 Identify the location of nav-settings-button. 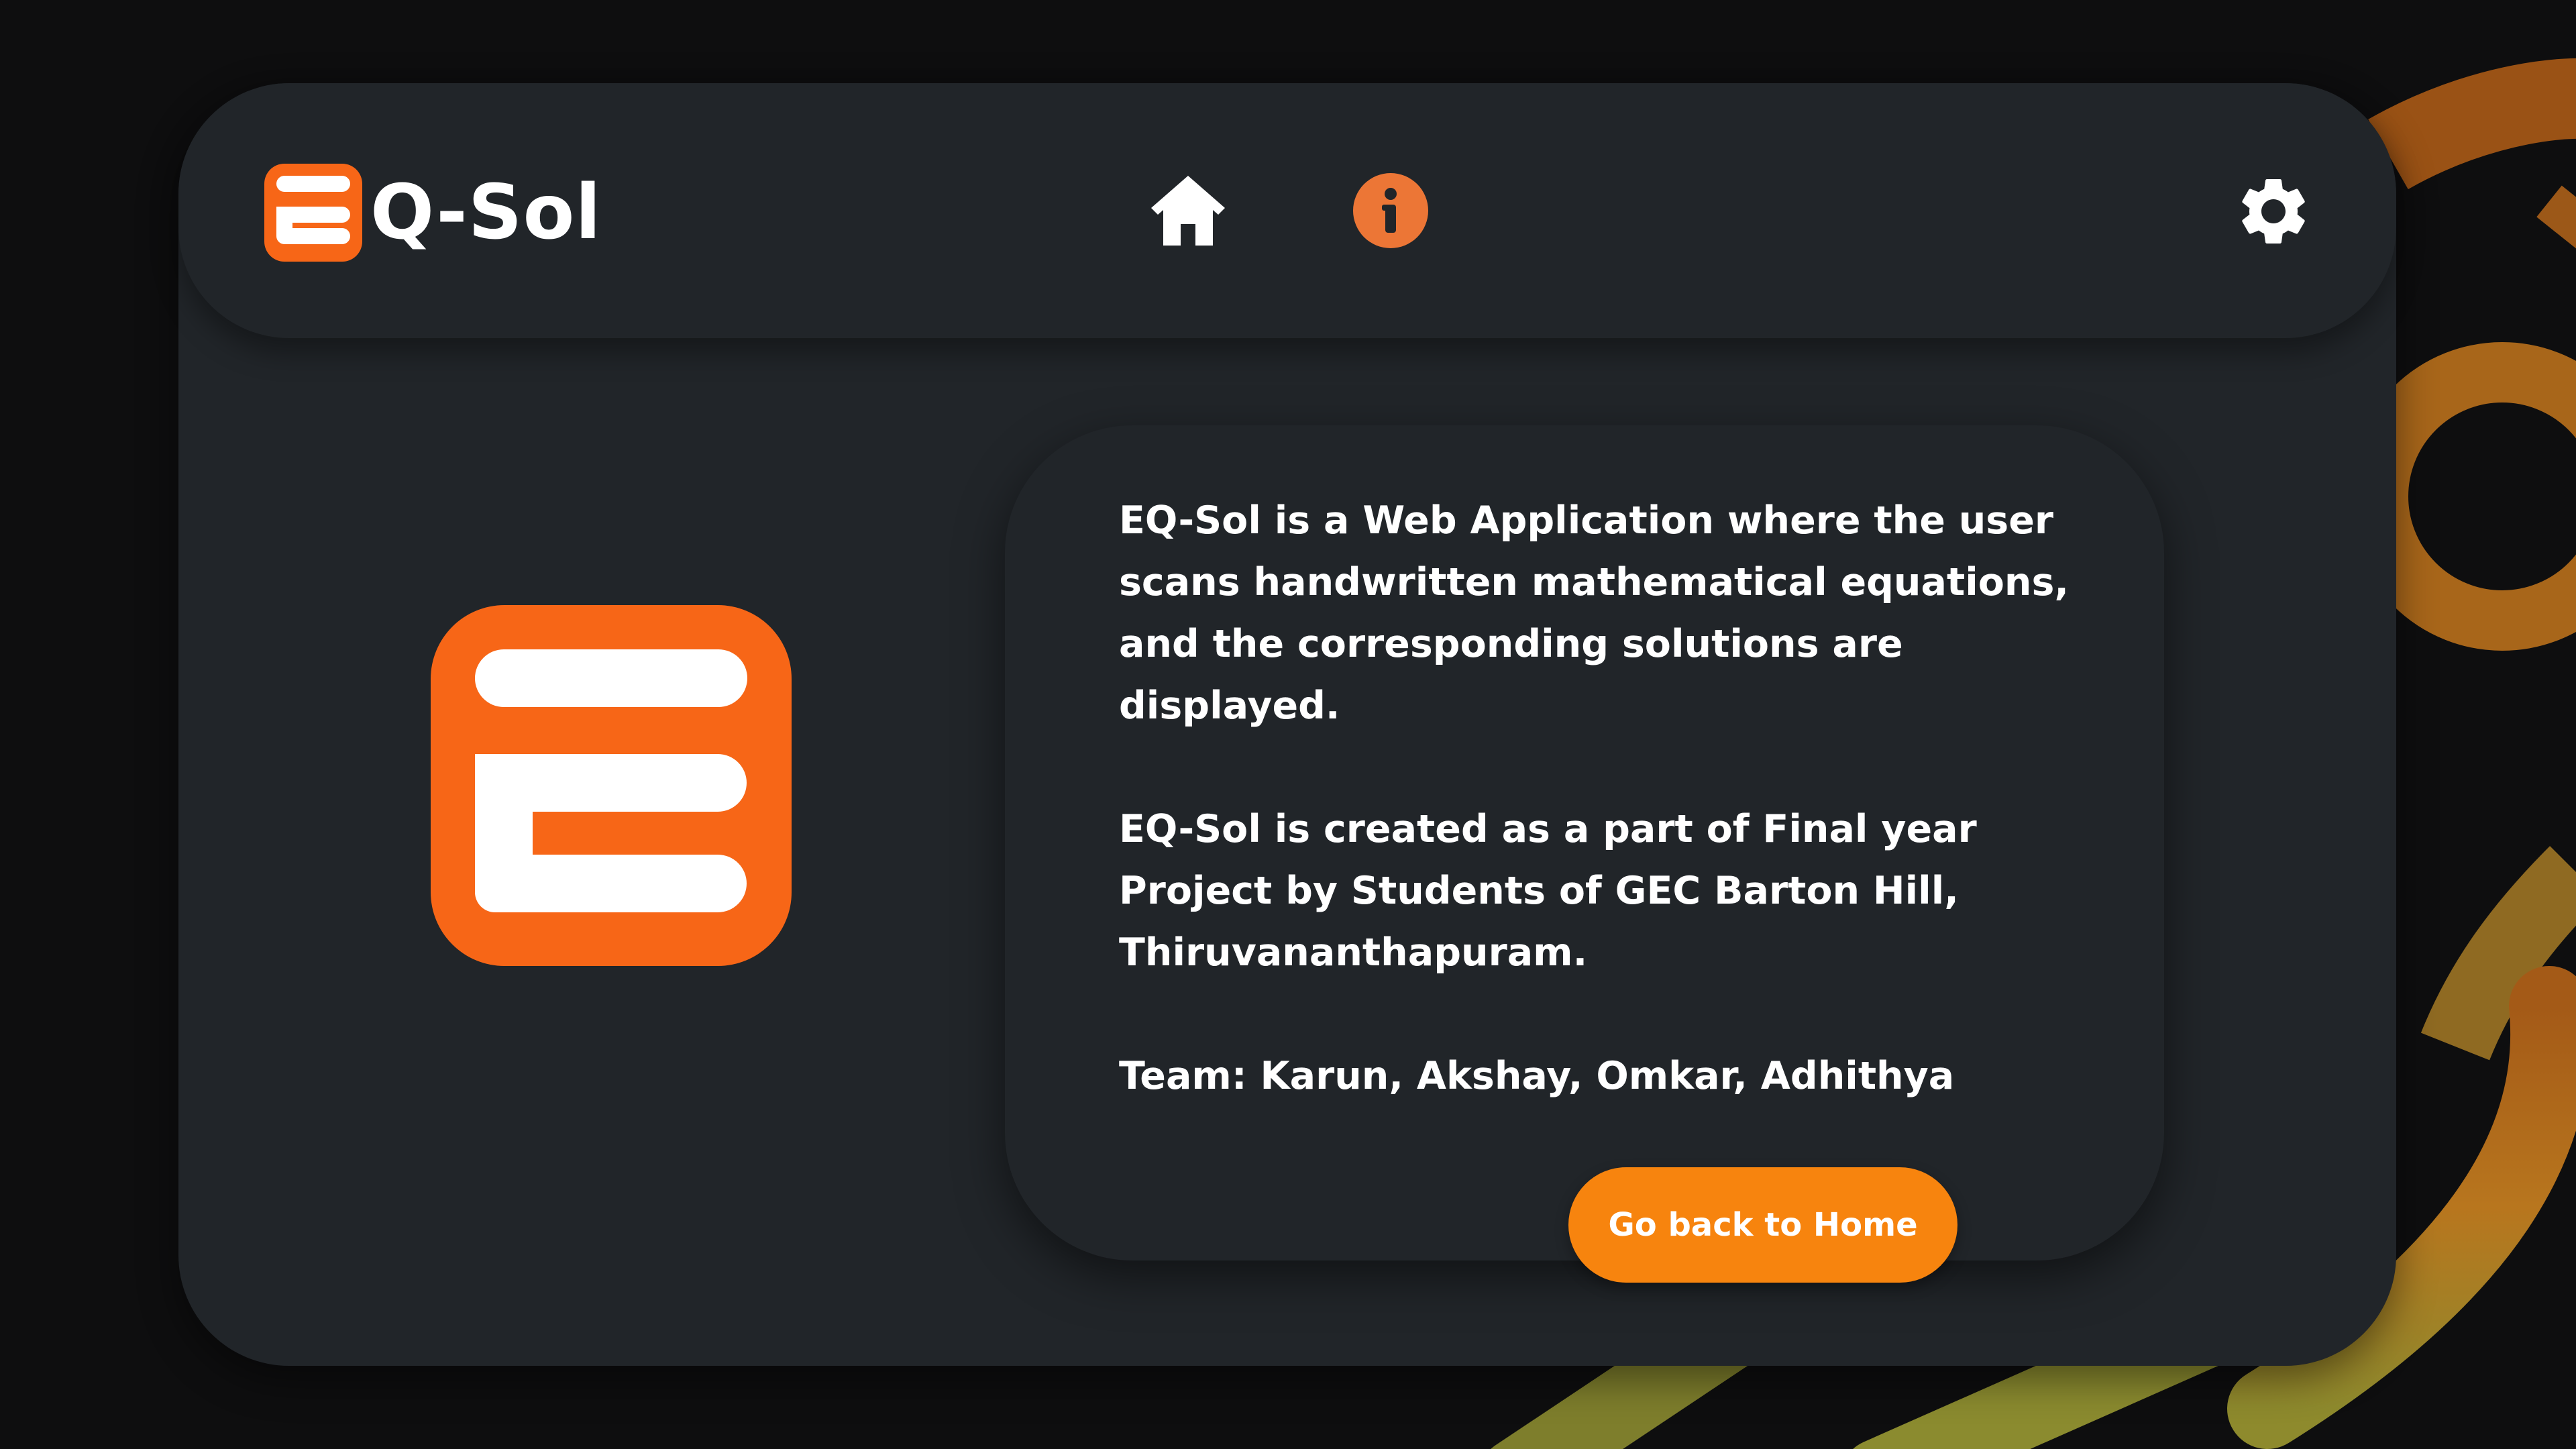
(2273, 211).